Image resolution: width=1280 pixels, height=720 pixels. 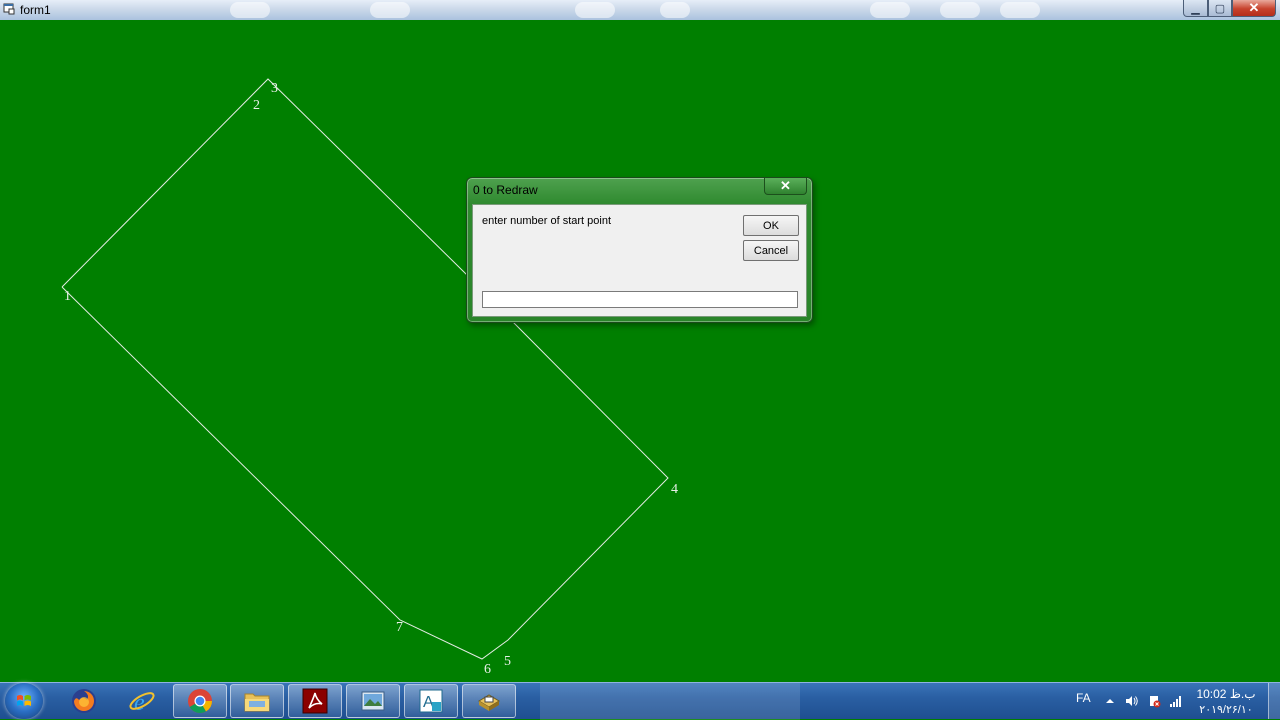 What do you see at coordinates (505, 190) in the screenshot?
I see `dialog-title: 0 to Redraw` at bounding box center [505, 190].